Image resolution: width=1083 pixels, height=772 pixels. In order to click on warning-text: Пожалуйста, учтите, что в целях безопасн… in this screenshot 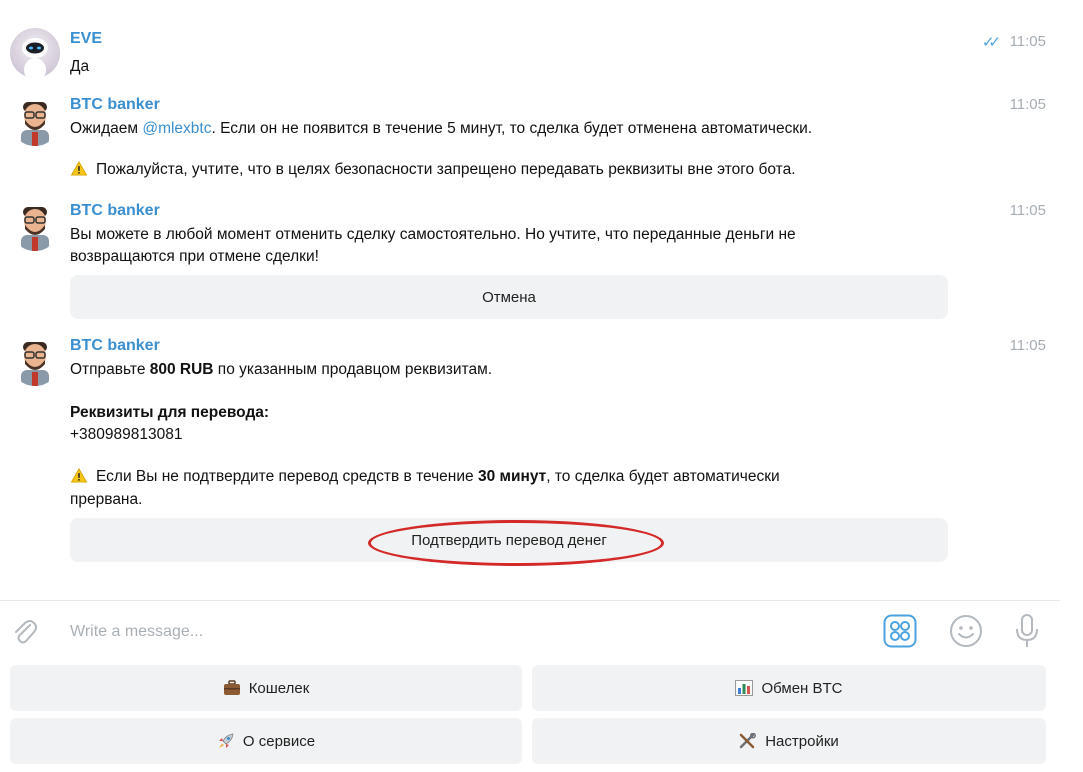, I will do `click(433, 170)`.